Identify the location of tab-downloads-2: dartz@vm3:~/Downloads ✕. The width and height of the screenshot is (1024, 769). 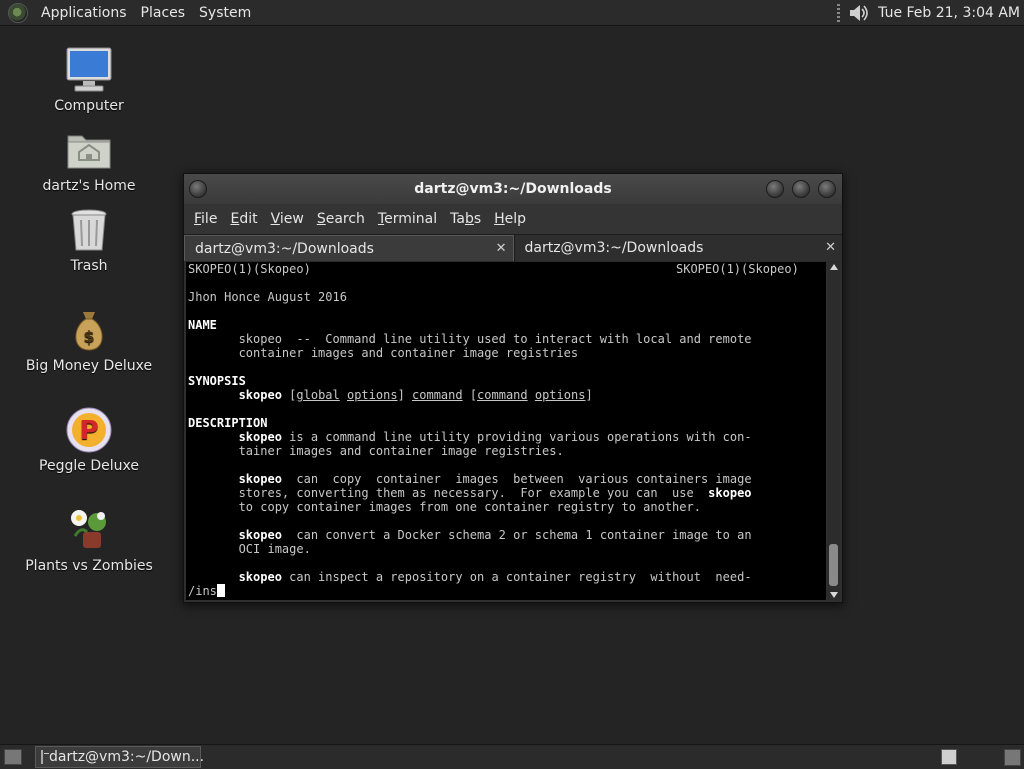
(677, 248).